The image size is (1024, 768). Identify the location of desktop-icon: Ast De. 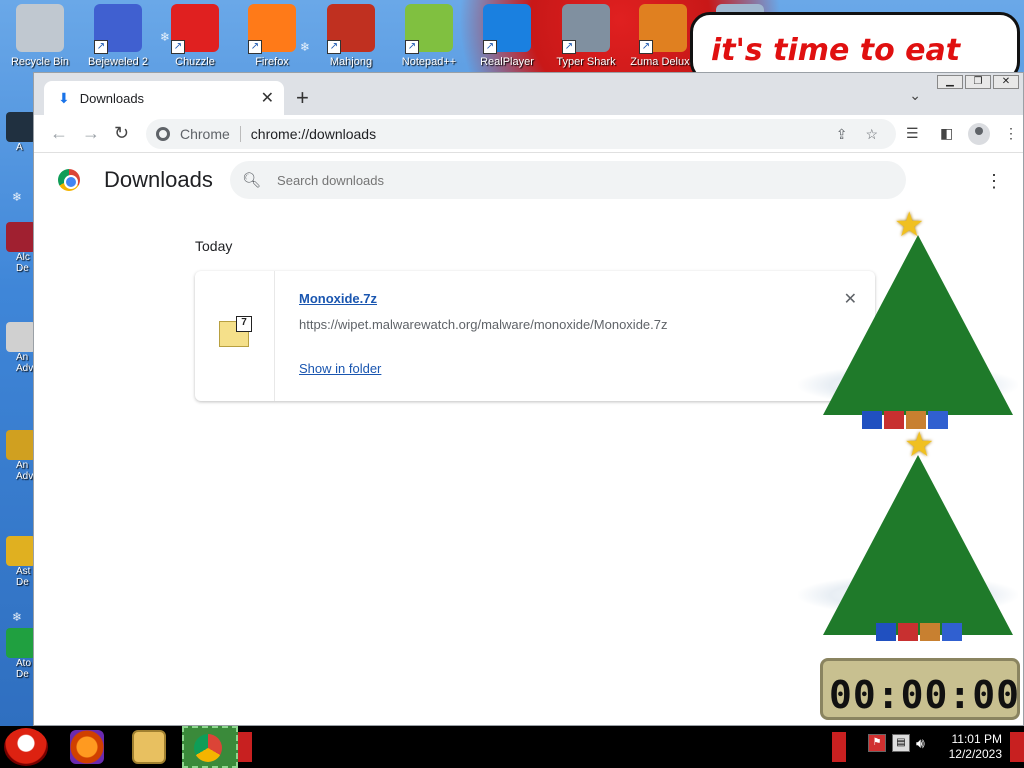
(21, 562).